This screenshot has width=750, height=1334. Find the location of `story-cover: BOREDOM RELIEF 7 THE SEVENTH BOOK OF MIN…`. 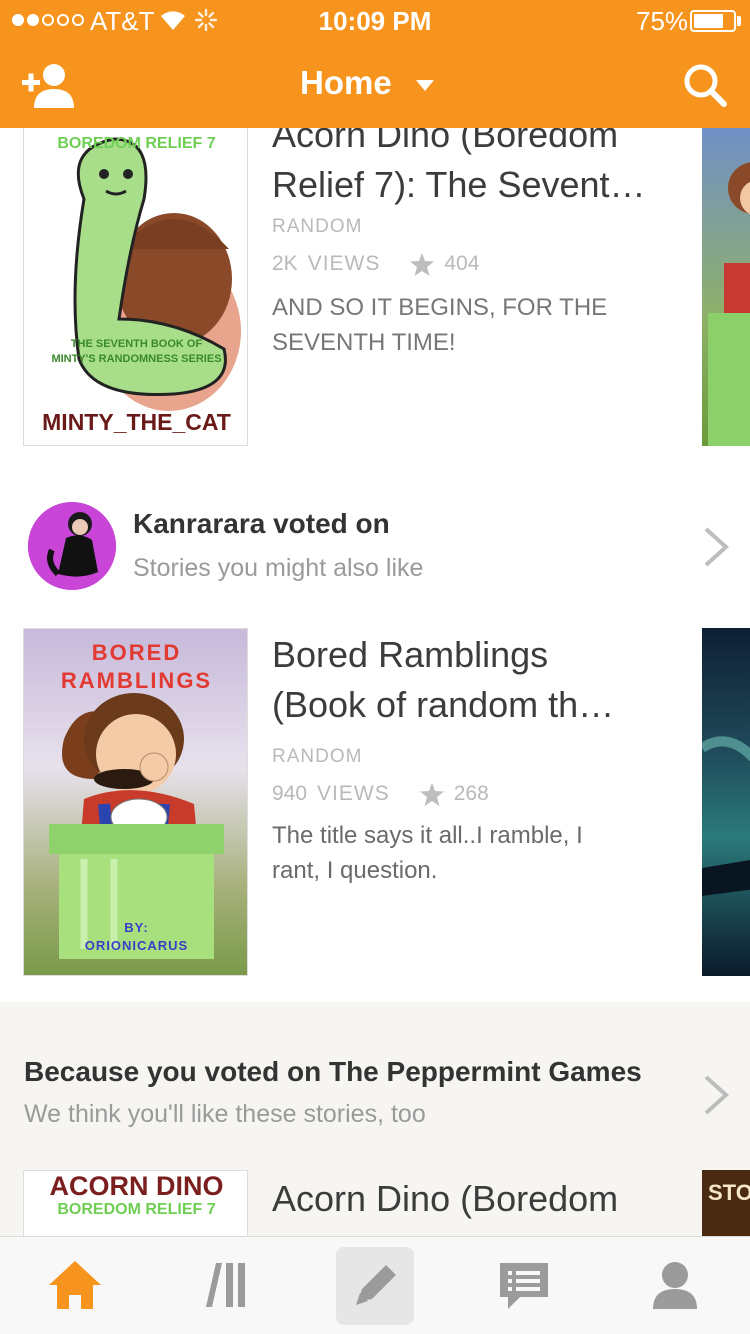

story-cover: BOREDOM RELIEF 7 THE SEVENTH BOOK OF MIN… is located at coordinates (135, 287).